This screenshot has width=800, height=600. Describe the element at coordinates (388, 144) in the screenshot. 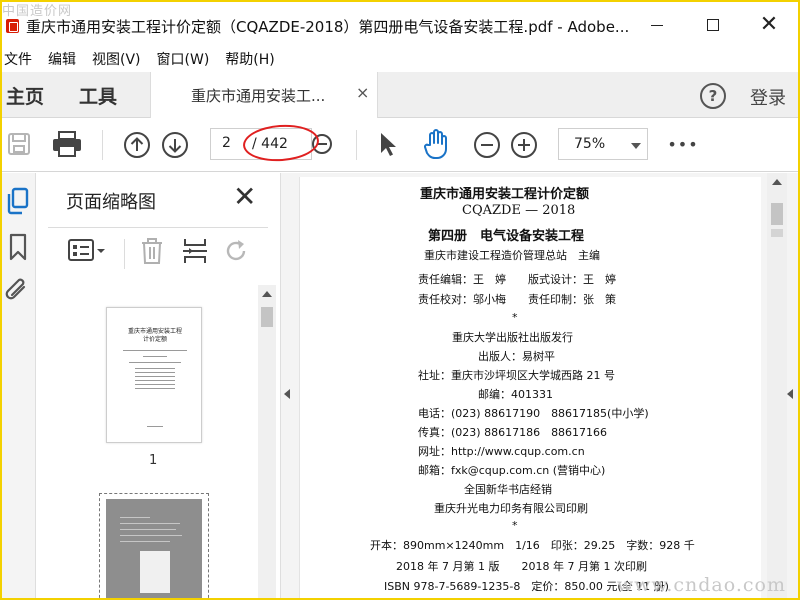

I see `select-tool-button` at that location.